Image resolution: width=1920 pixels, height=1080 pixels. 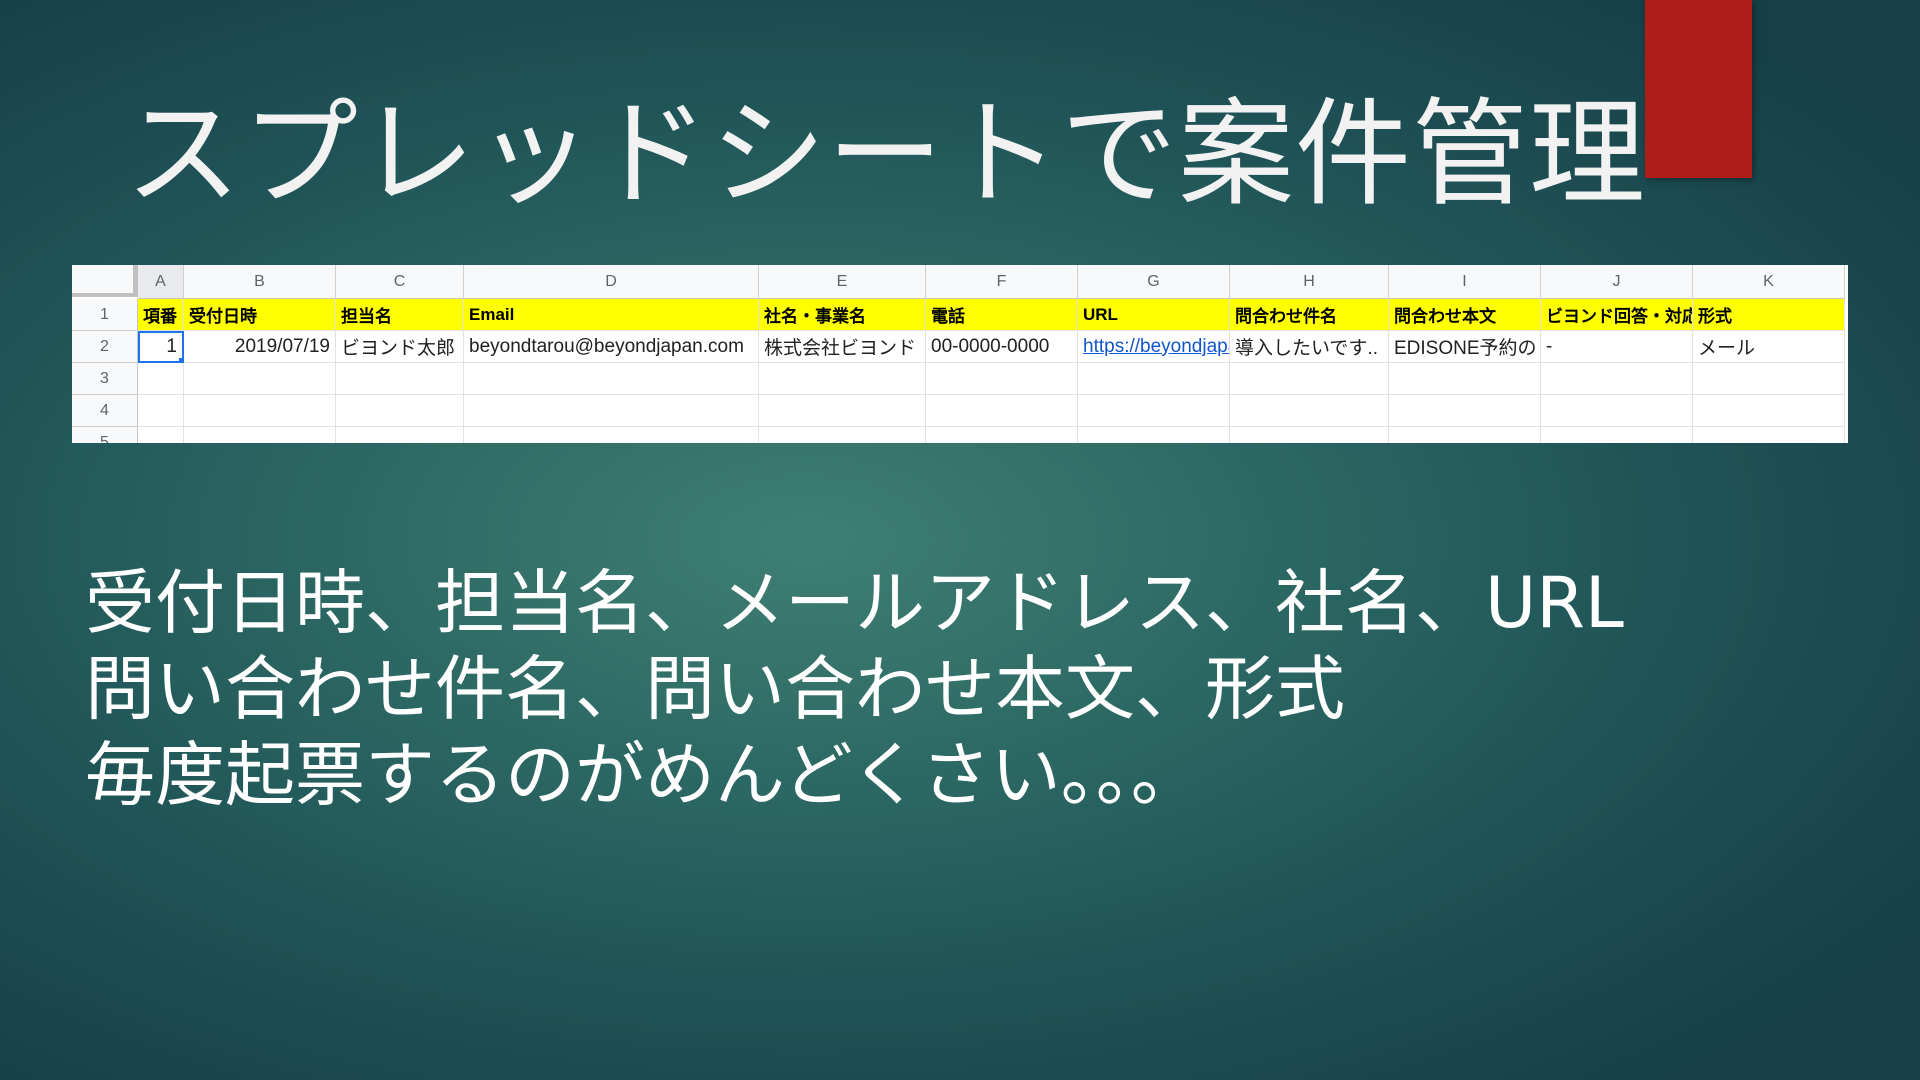 I want to click on header-cell: URL, so click(x=1154, y=315).